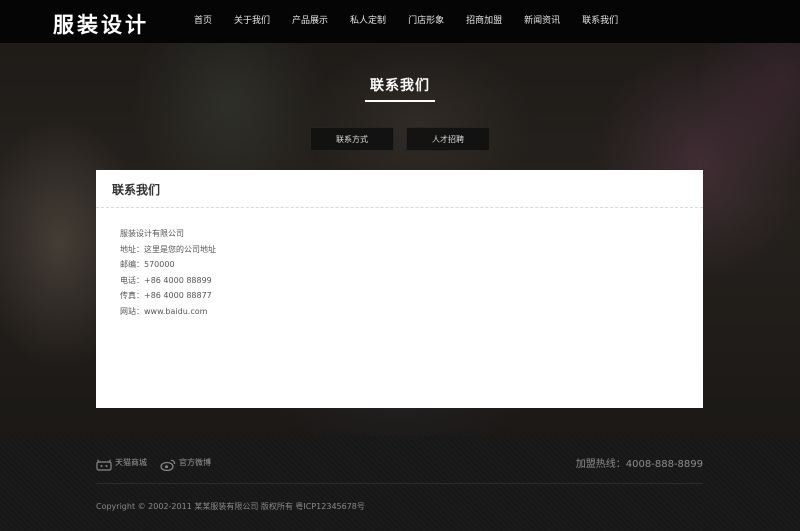 The image size is (800, 531). Describe the element at coordinates (368, 21) in the screenshot. I see `nav-item-custom: 私人定制` at that location.